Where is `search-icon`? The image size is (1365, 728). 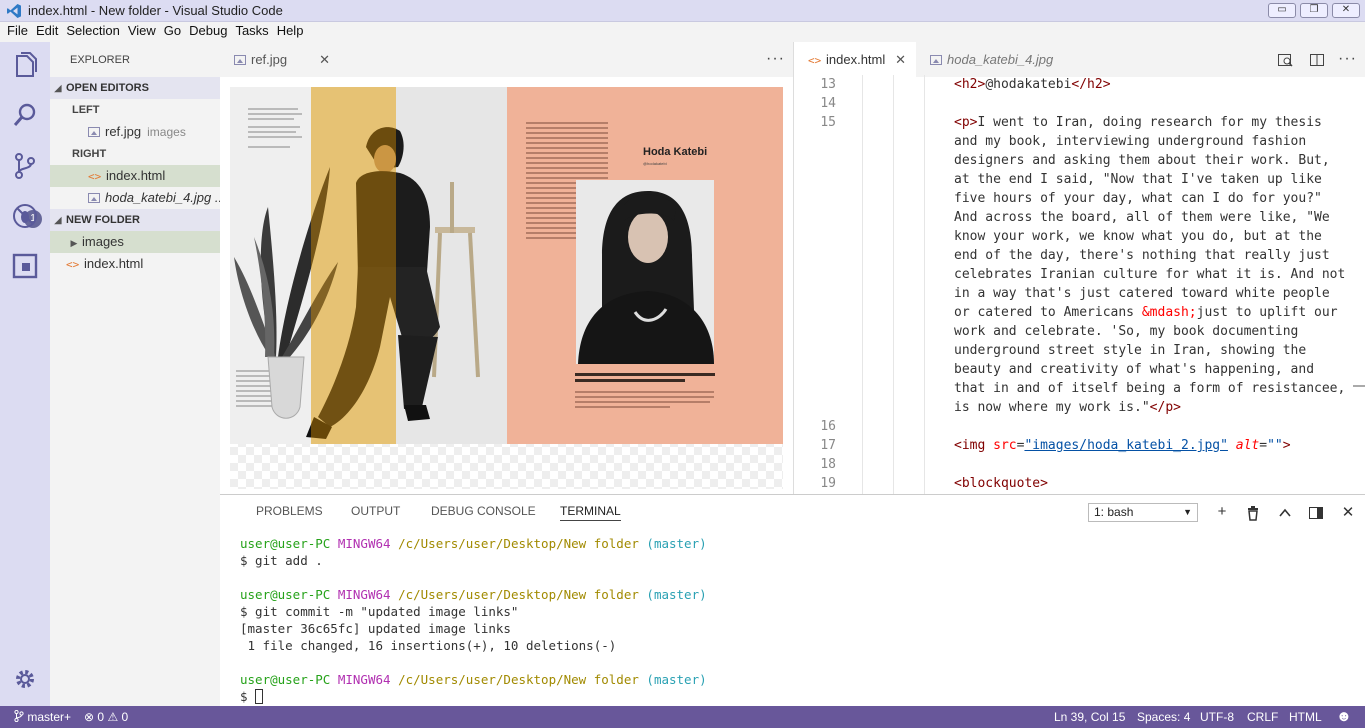 search-icon is located at coordinates (25, 116).